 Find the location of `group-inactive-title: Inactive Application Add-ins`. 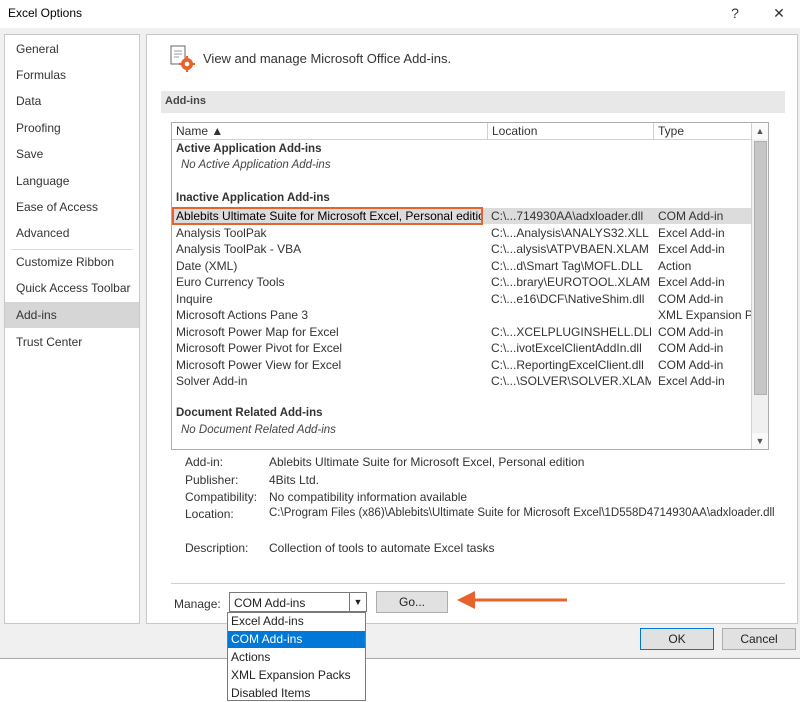

group-inactive-title: Inactive Application Add-ins is located at coordinates (253, 198).